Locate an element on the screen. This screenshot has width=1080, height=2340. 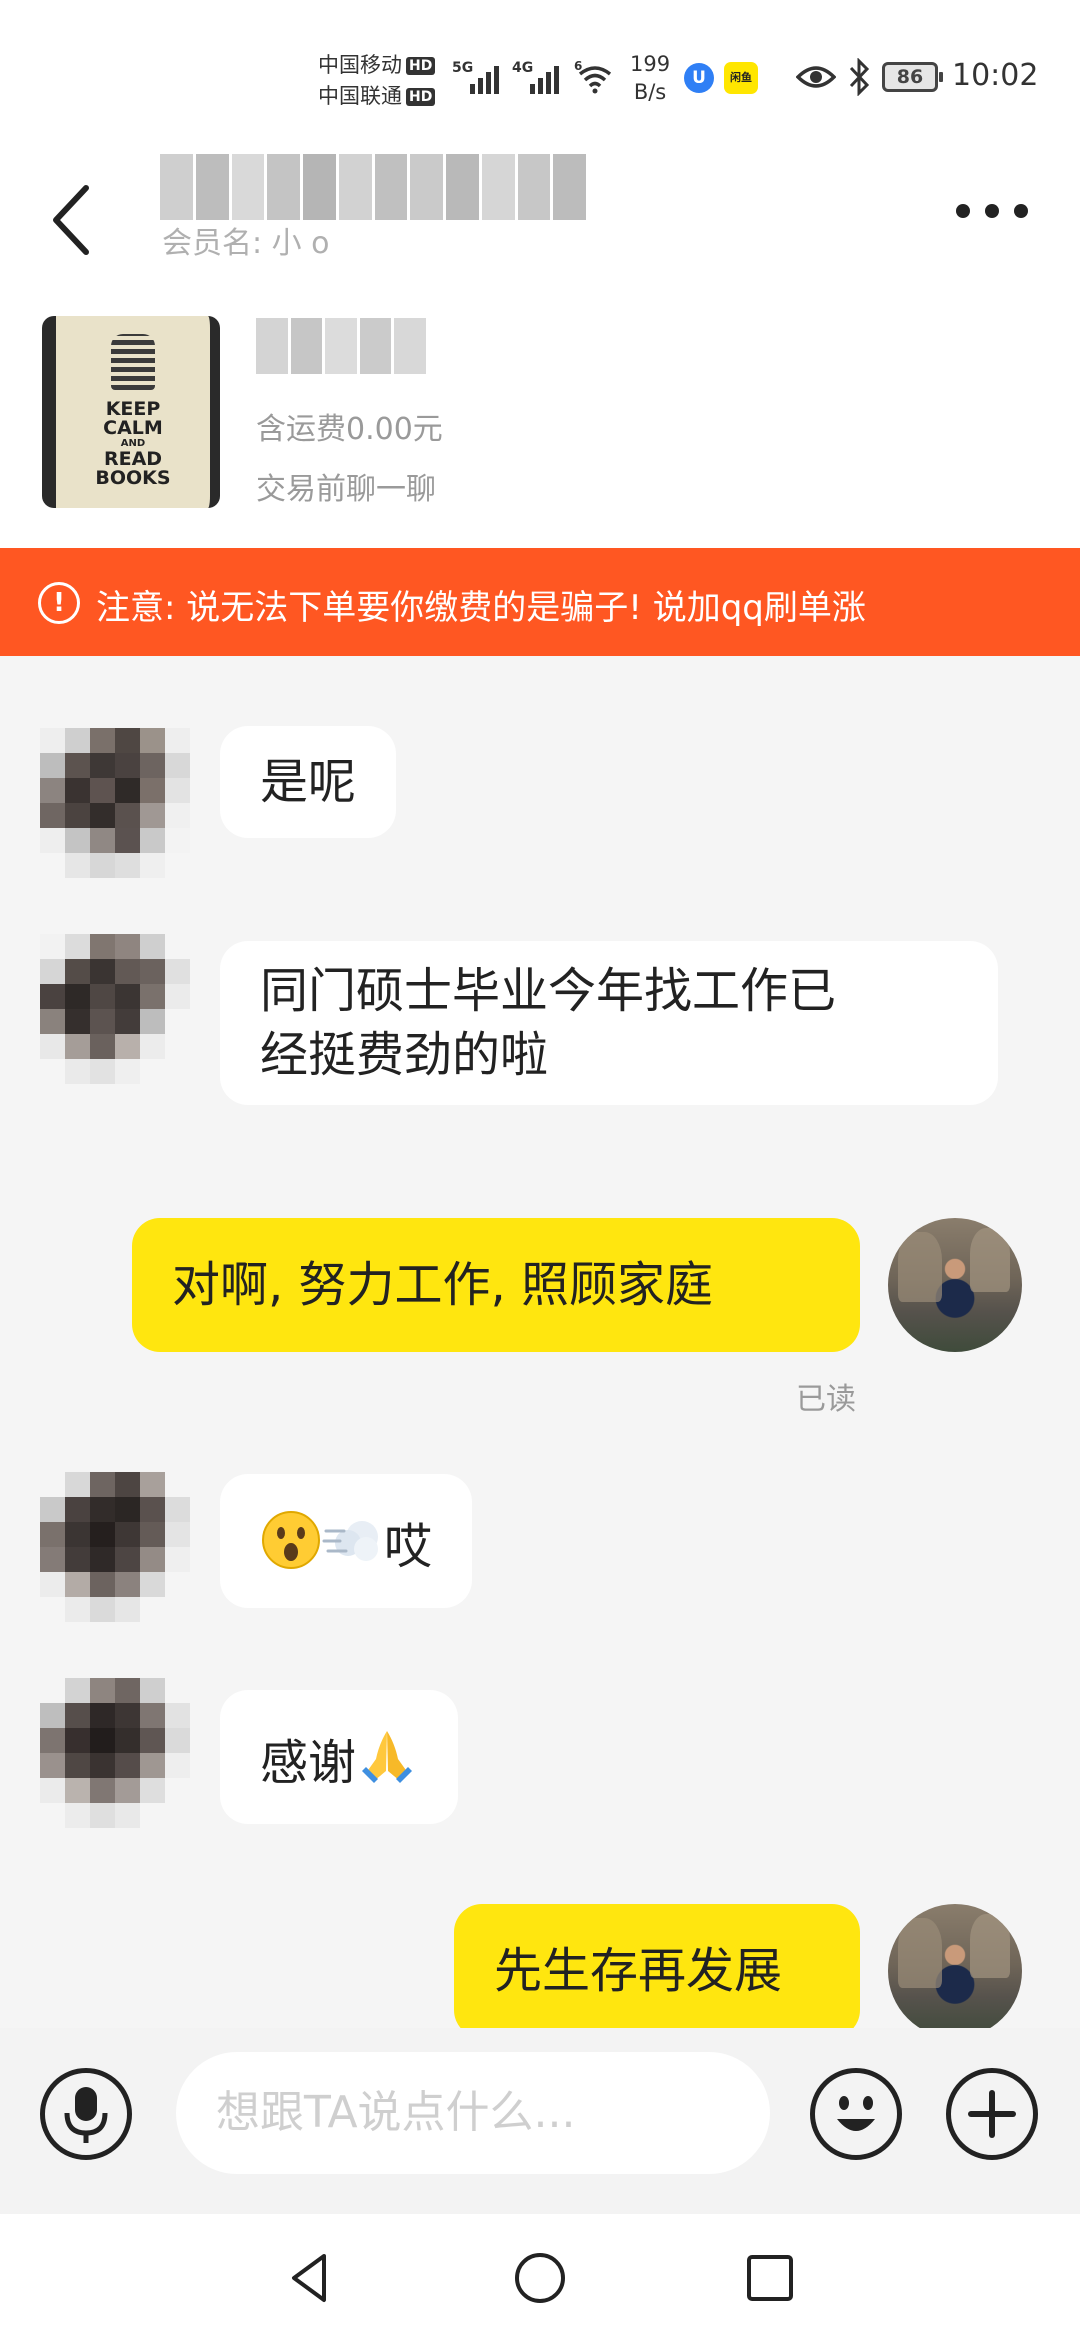
app-notification-icon: U is located at coordinates (699, 78).